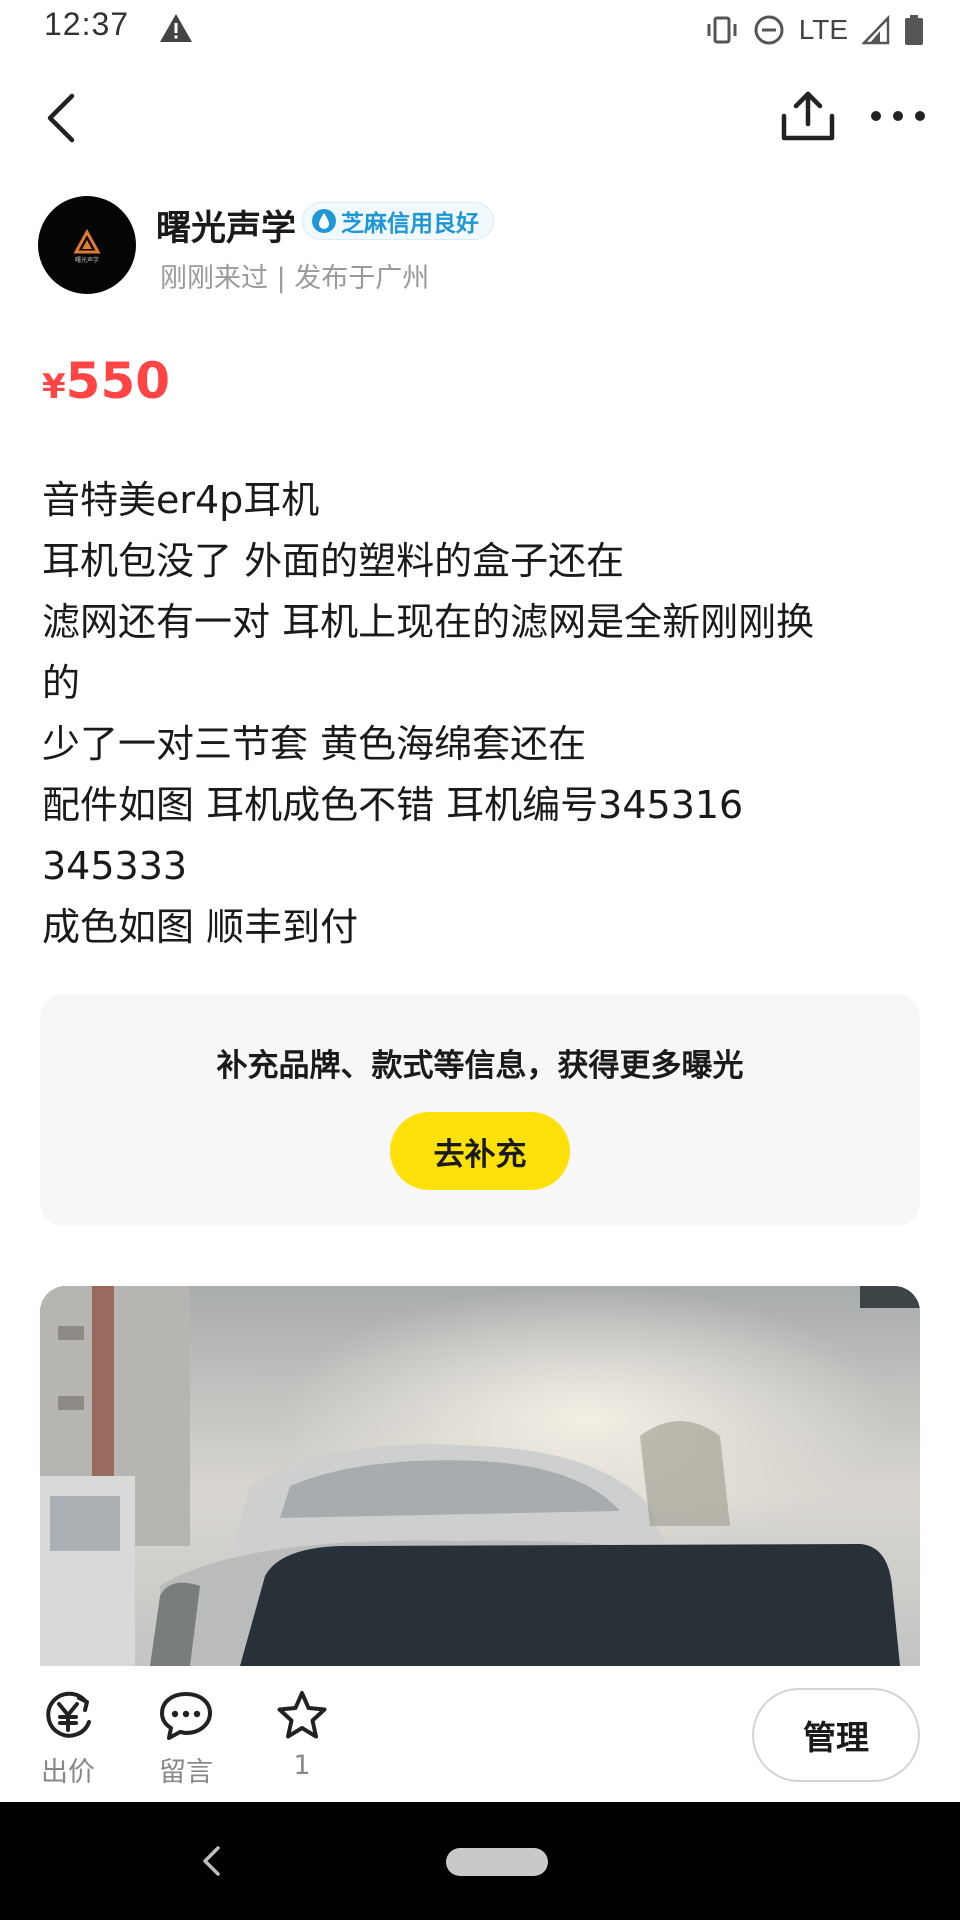 The image size is (960, 1920). I want to click on signal-icon, so click(876, 30).